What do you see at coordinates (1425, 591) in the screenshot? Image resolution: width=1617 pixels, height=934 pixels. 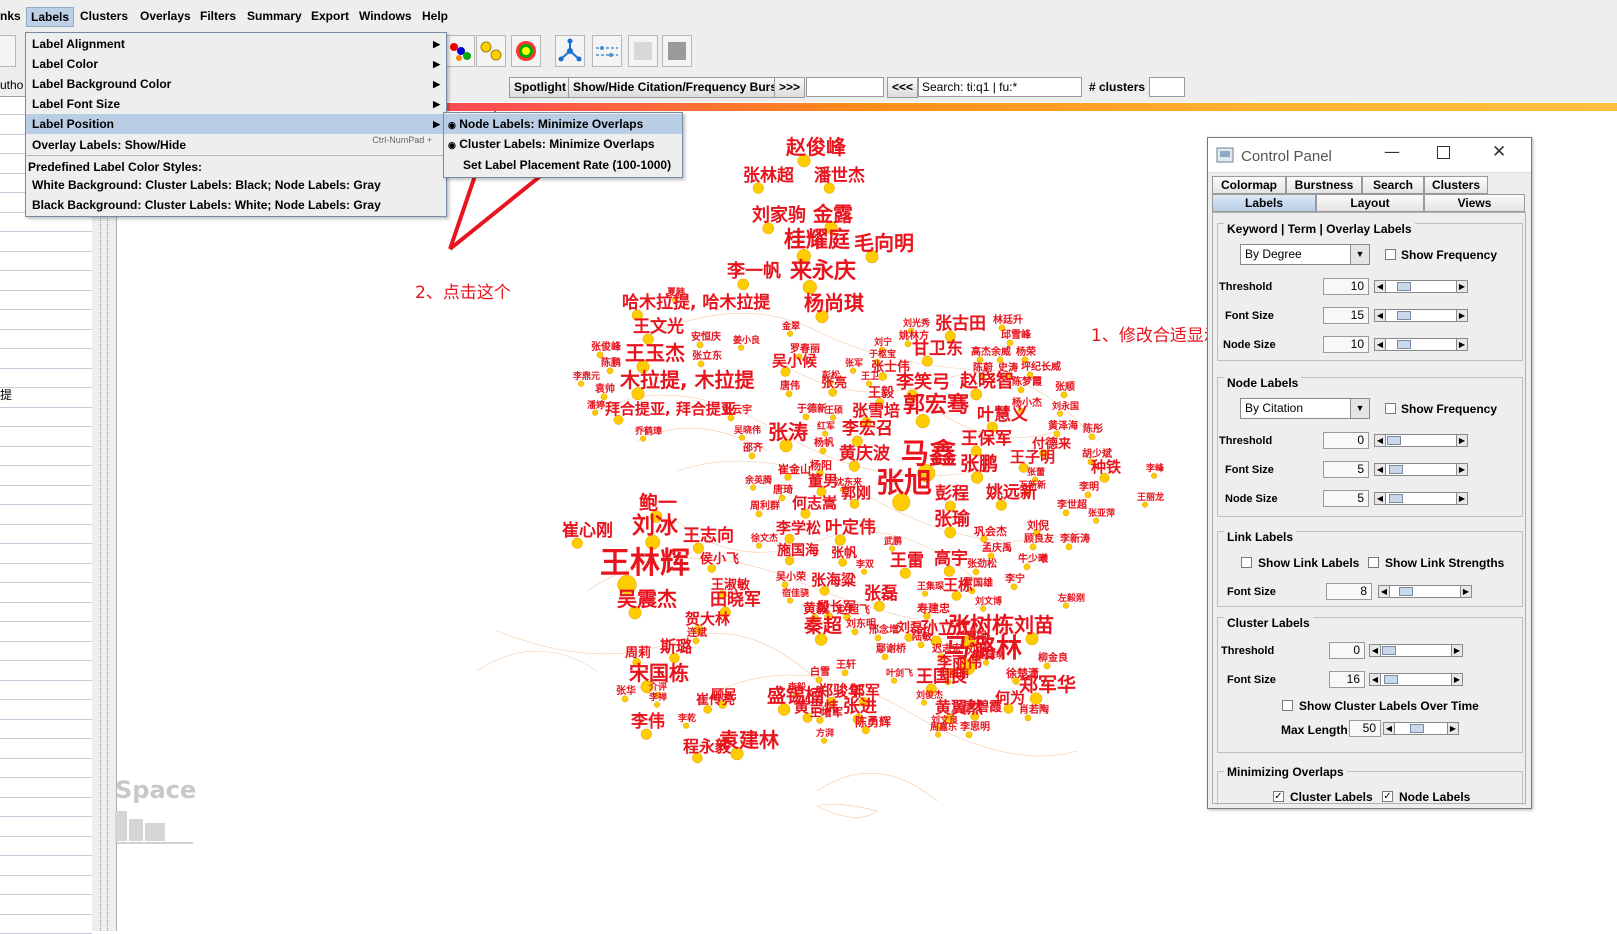 I see `link-font-size-slider: ◀ ▶` at bounding box center [1425, 591].